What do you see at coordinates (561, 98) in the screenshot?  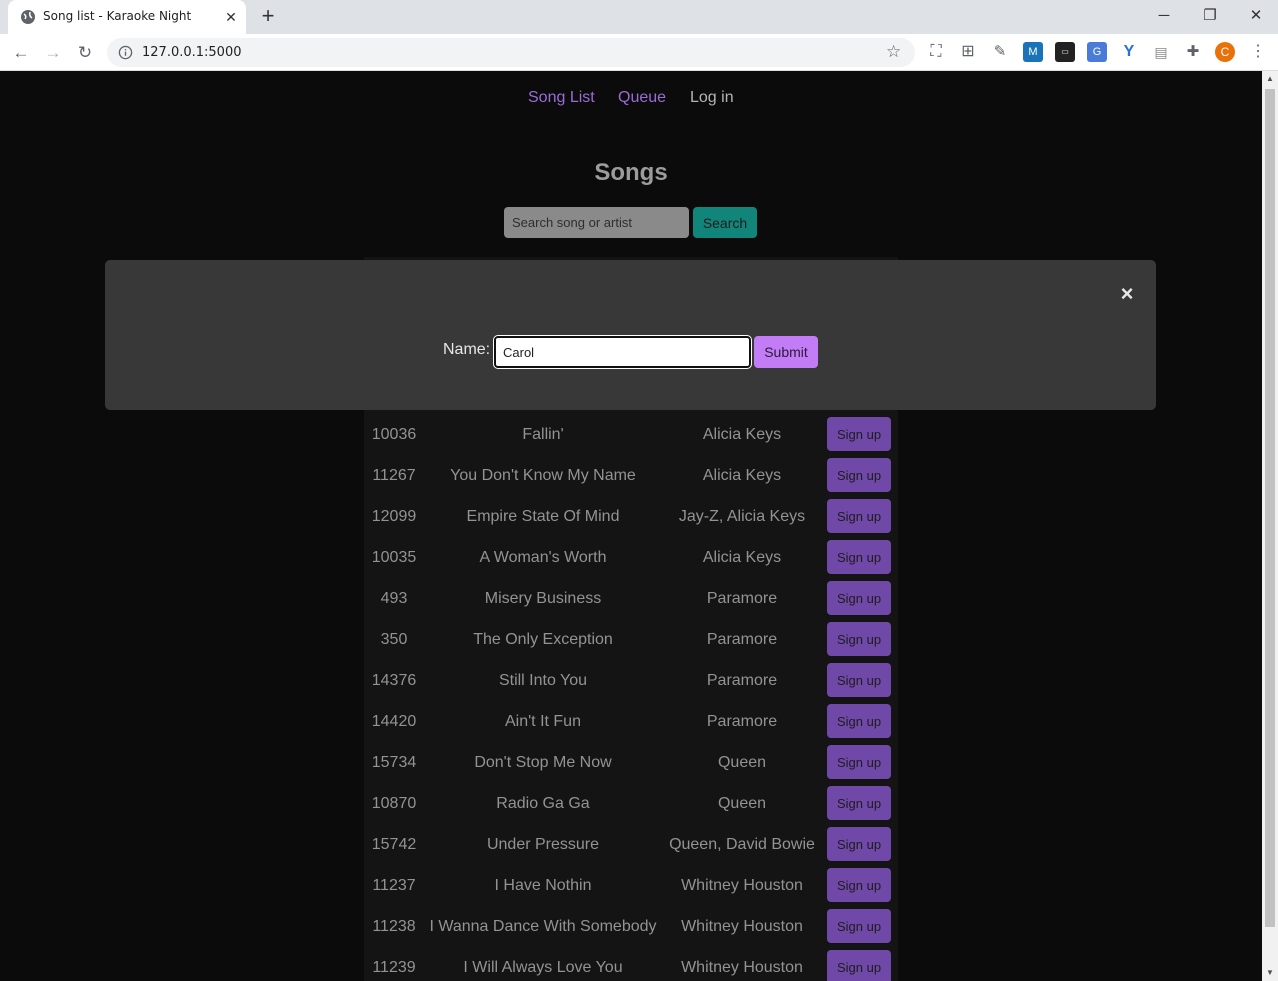 I see `nav-song-list: Song List` at bounding box center [561, 98].